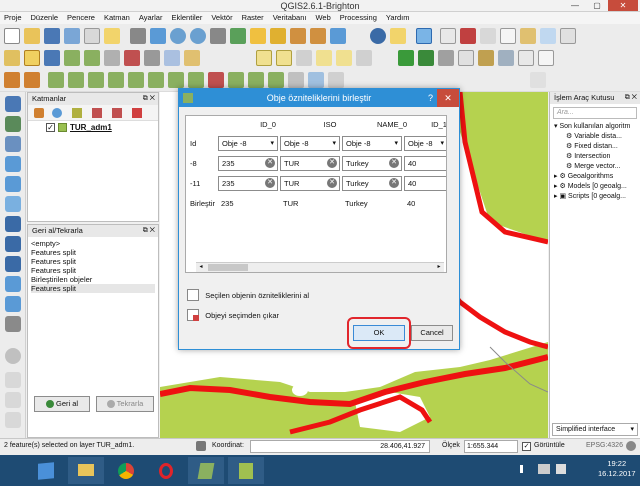 The width and height of the screenshot is (640, 486). I want to click on attribute-table-icon, so click(508, 36).